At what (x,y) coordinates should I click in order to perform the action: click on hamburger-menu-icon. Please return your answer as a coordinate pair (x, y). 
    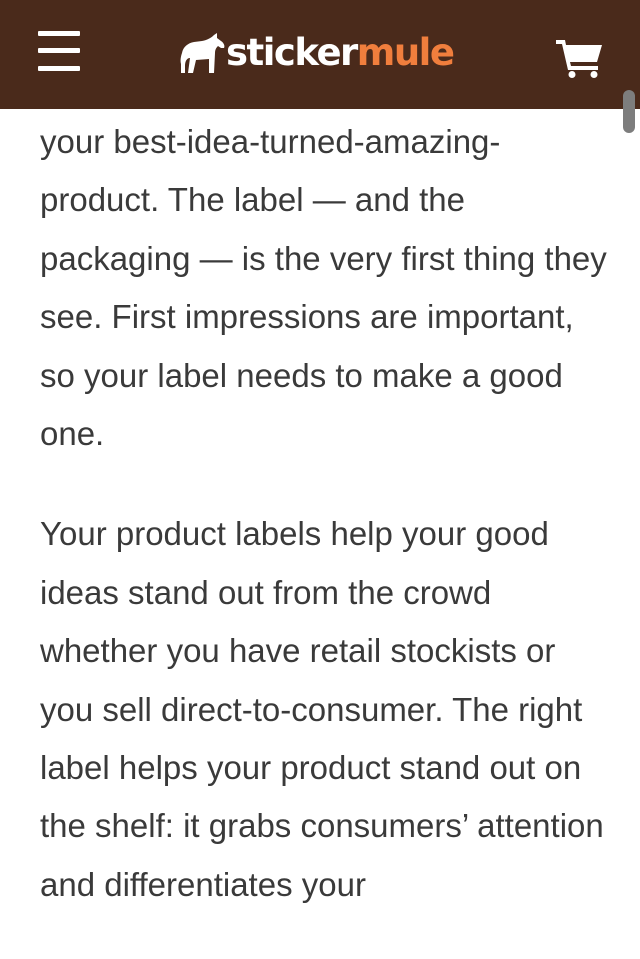
    Looking at the image, I should click on (59, 52).